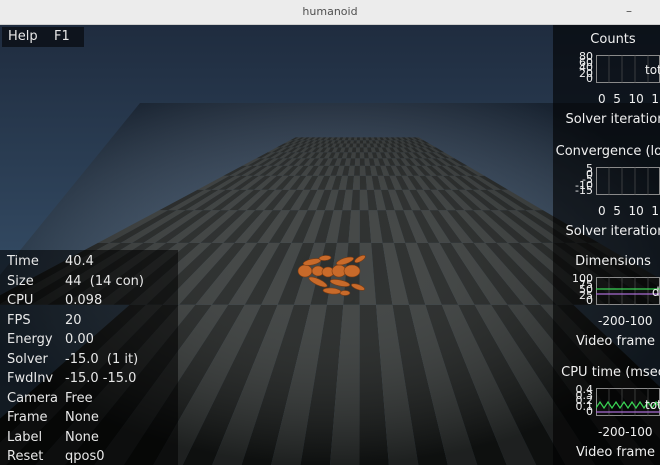 The width and height of the screenshot is (660, 465). I want to click on title-bar: humanoid –, so click(330, 12).